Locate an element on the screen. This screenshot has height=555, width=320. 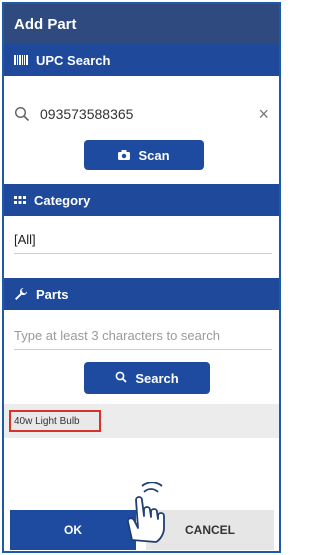
parts-search-input is located at coordinates (143, 336).